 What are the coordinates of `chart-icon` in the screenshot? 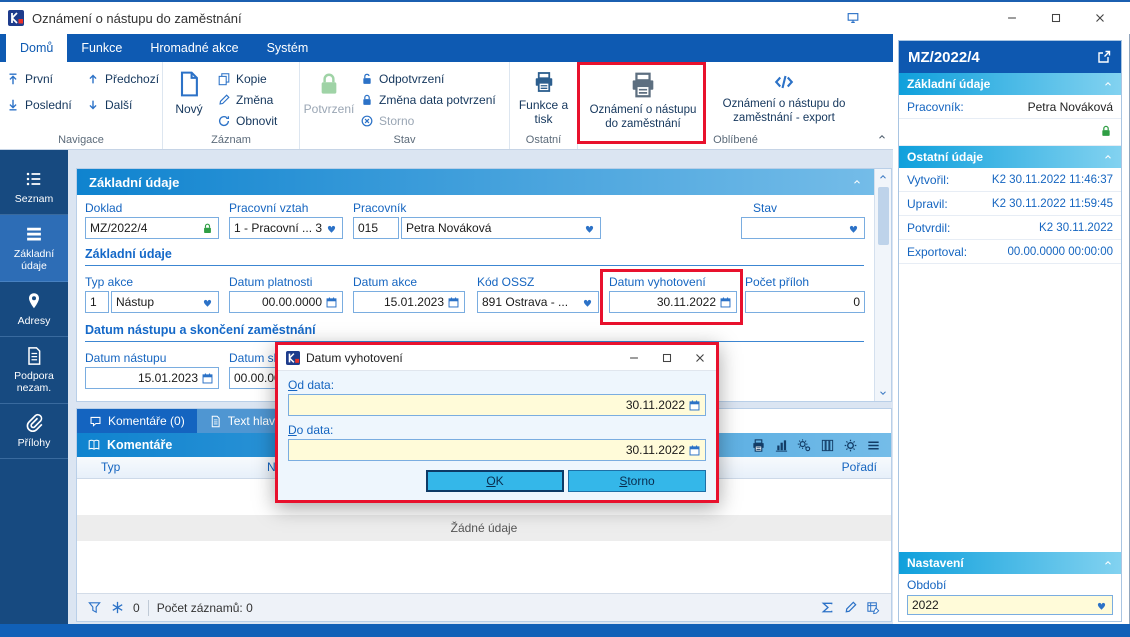 It's located at (781, 445).